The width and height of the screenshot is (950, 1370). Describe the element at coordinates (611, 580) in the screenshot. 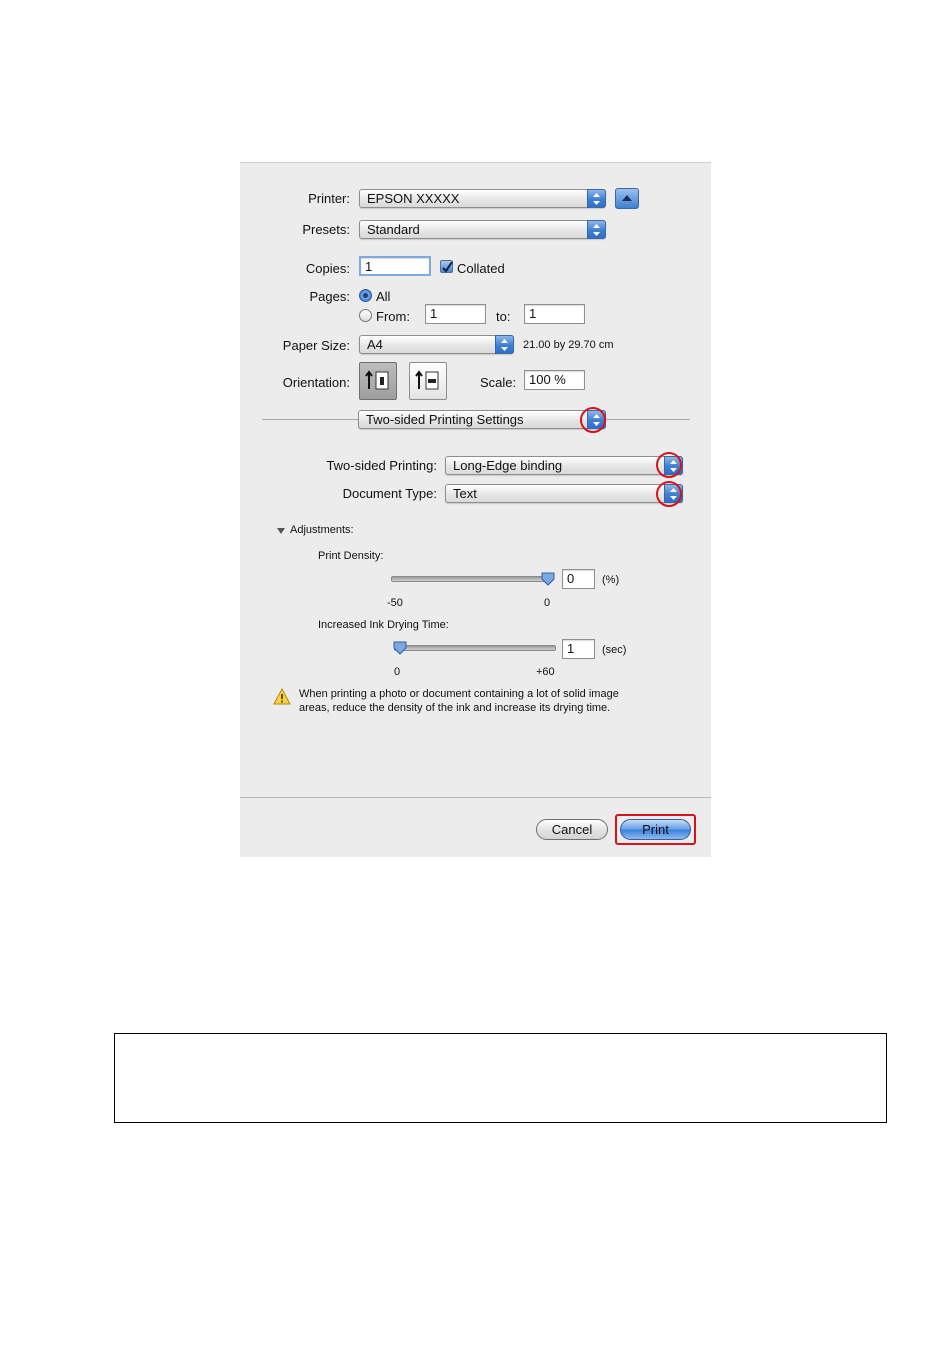

I see `print-density-unit: (%)` at that location.